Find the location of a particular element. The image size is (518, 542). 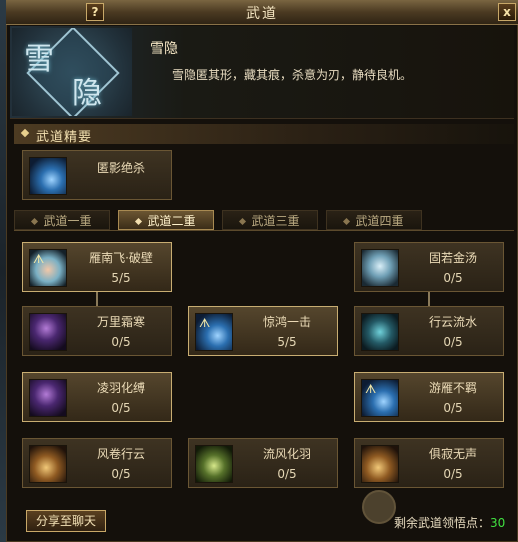

feather-bind-icon is located at coordinates (48, 398).